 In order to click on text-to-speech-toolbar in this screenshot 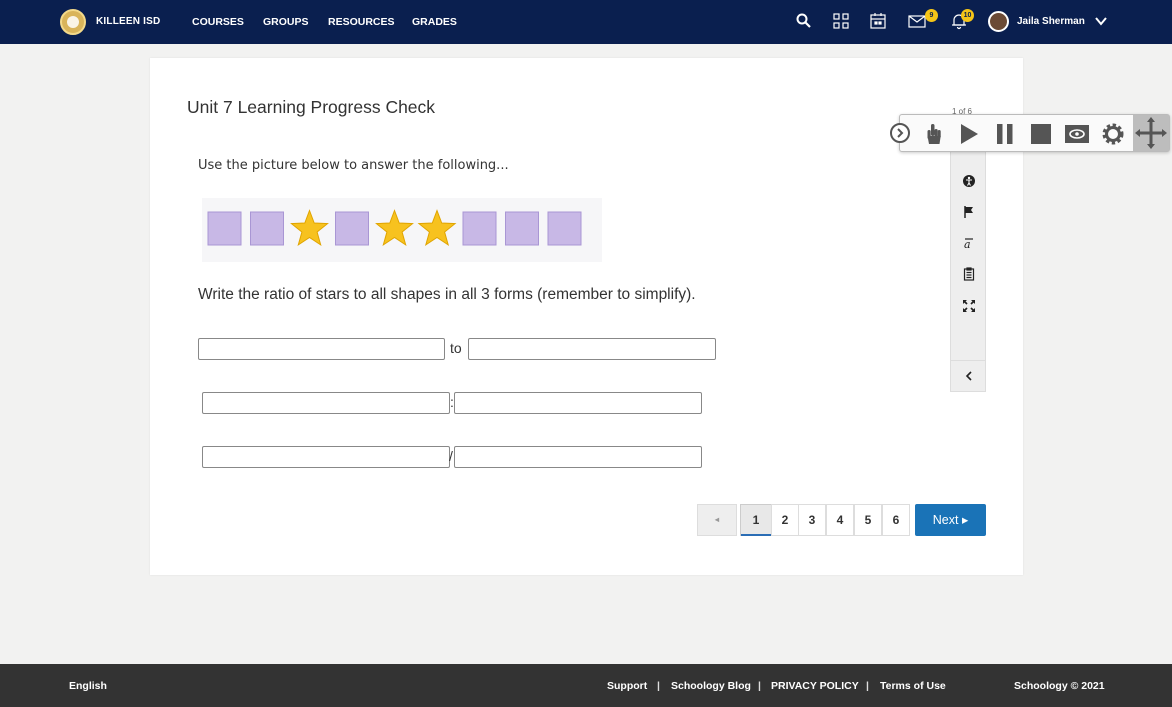, I will do `click(1030, 133)`.